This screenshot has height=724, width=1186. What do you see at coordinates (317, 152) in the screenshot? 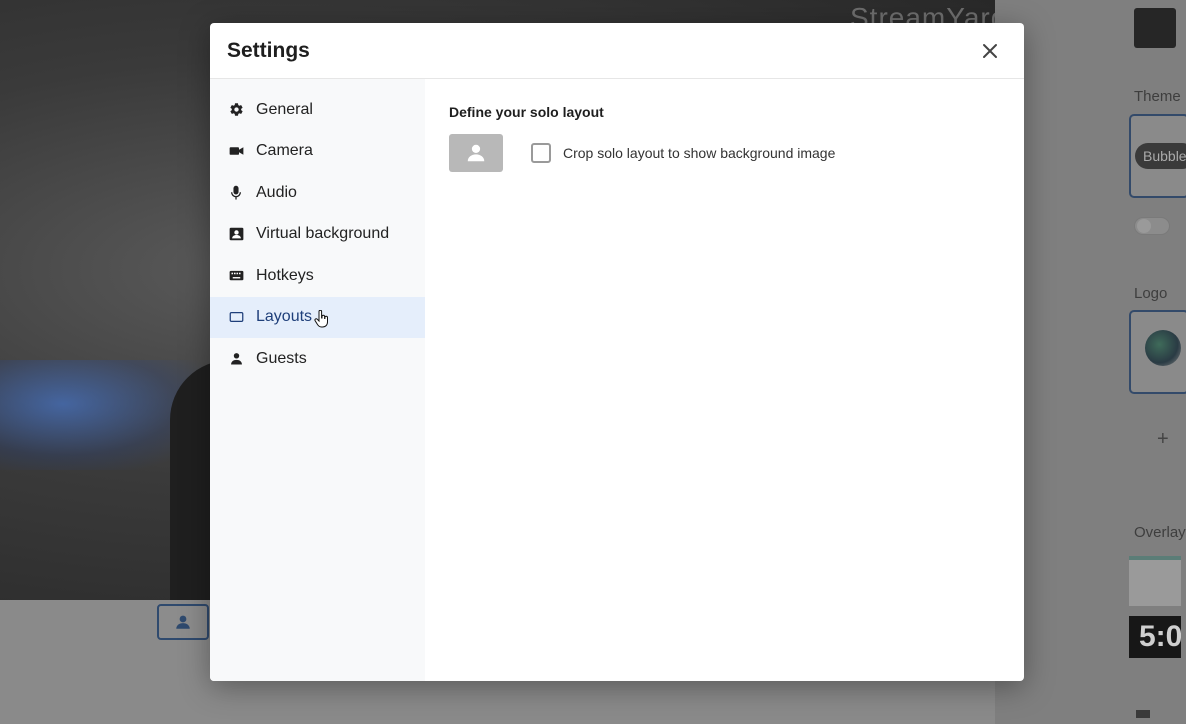
I see `nav-item-camera: Camera` at bounding box center [317, 152].